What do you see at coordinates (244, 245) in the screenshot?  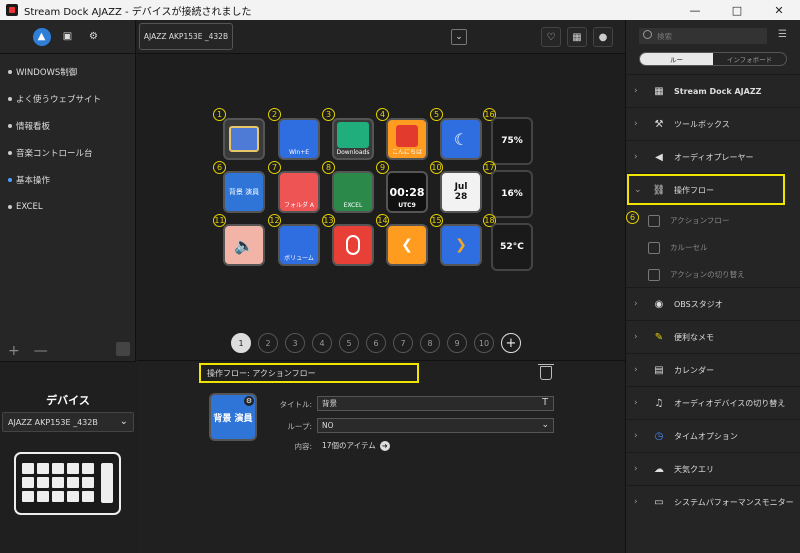 I see `key-11: 🔈` at bounding box center [244, 245].